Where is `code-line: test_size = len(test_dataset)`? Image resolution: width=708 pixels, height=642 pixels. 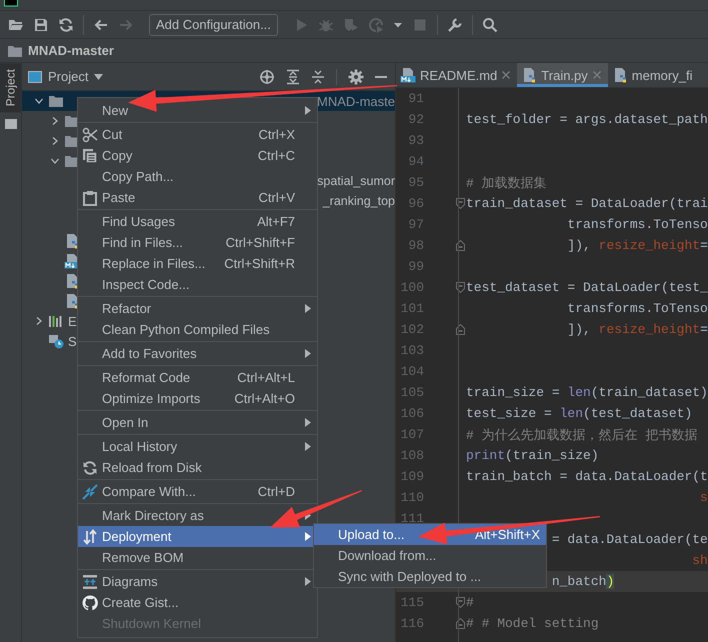
code-line: test_size = len(test_dataset) is located at coordinates (579, 413).